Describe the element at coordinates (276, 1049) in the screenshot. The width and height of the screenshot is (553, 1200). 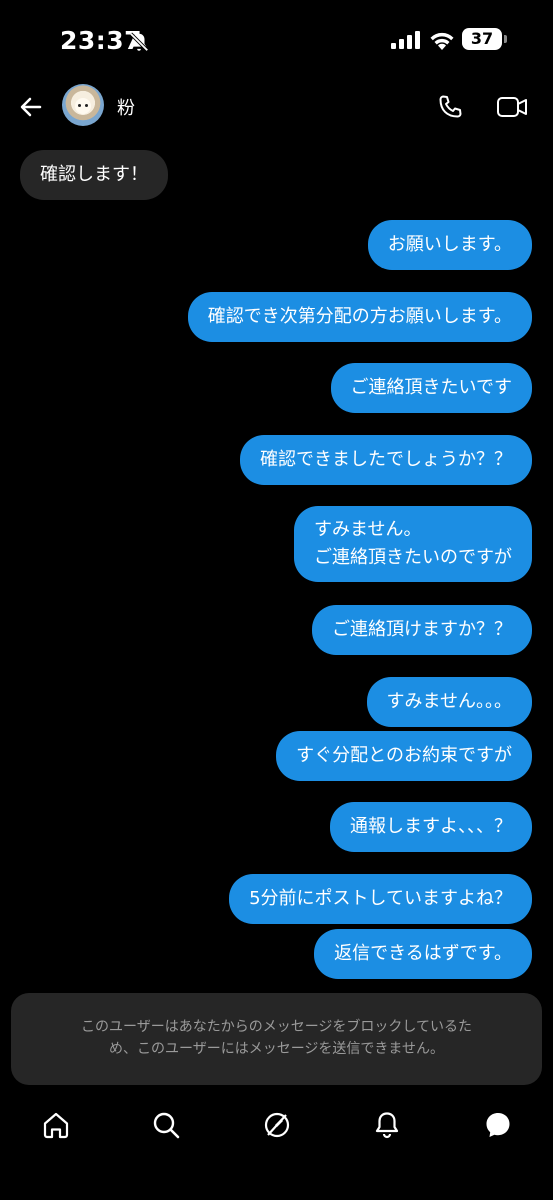
I see `notice-line: め、このユーザーにはメッセージを送信できません。` at that location.